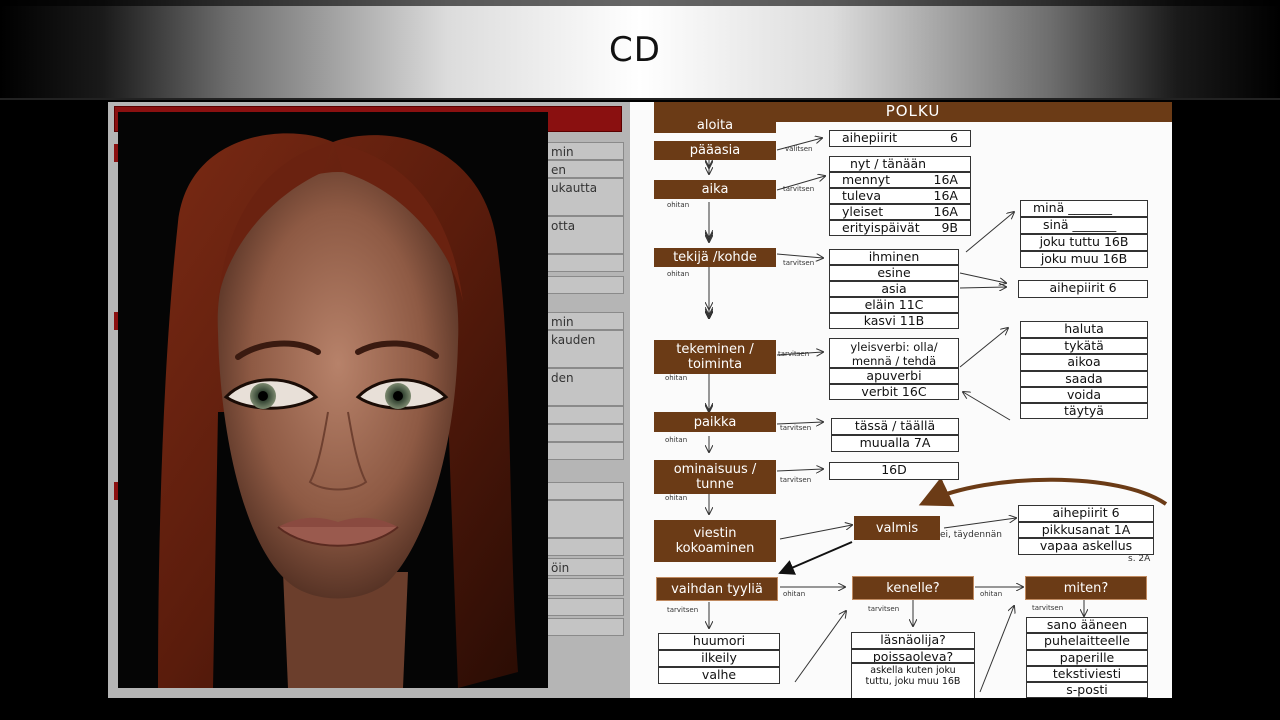  Describe the element at coordinates (900, 212) in the screenshot. I see `aika-list-item: yleiset 16A` at that location.